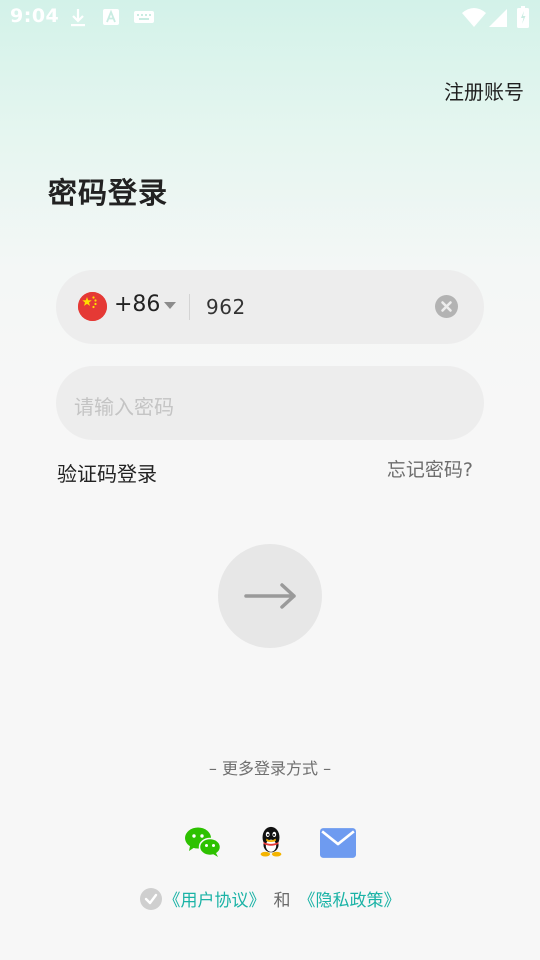  Describe the element at coordinates (137, 304) in the screenshot. I see `country-code: +86` at that location.